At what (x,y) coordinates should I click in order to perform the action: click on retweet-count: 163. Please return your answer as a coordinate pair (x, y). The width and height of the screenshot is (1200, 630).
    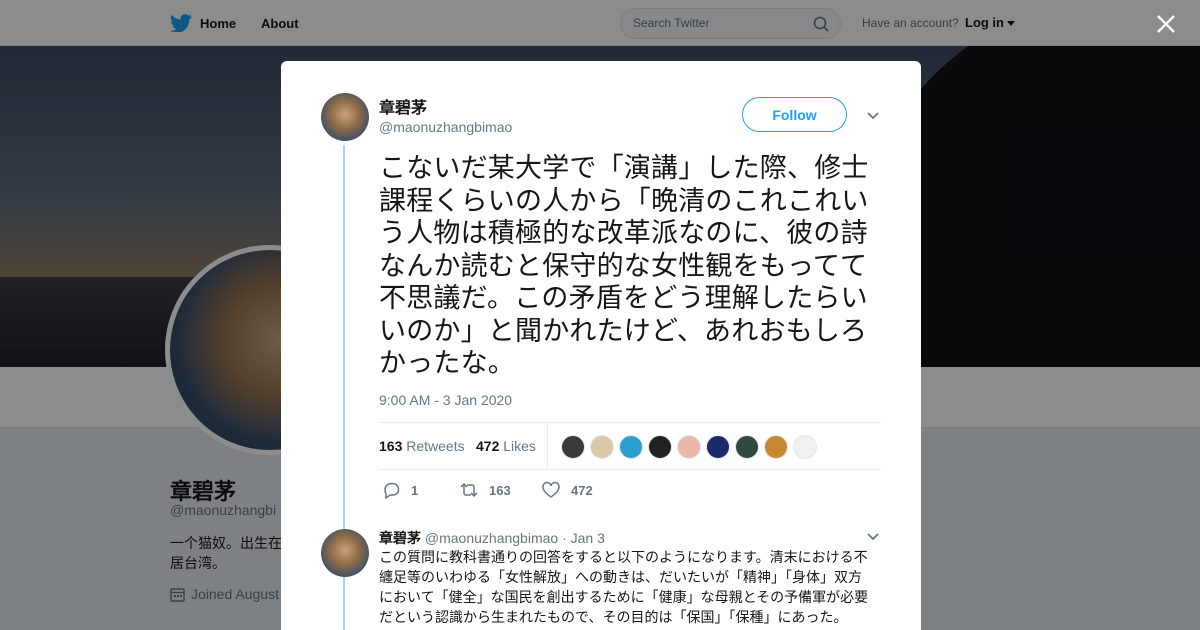
    Looking at the image, I should click on (500, 490).